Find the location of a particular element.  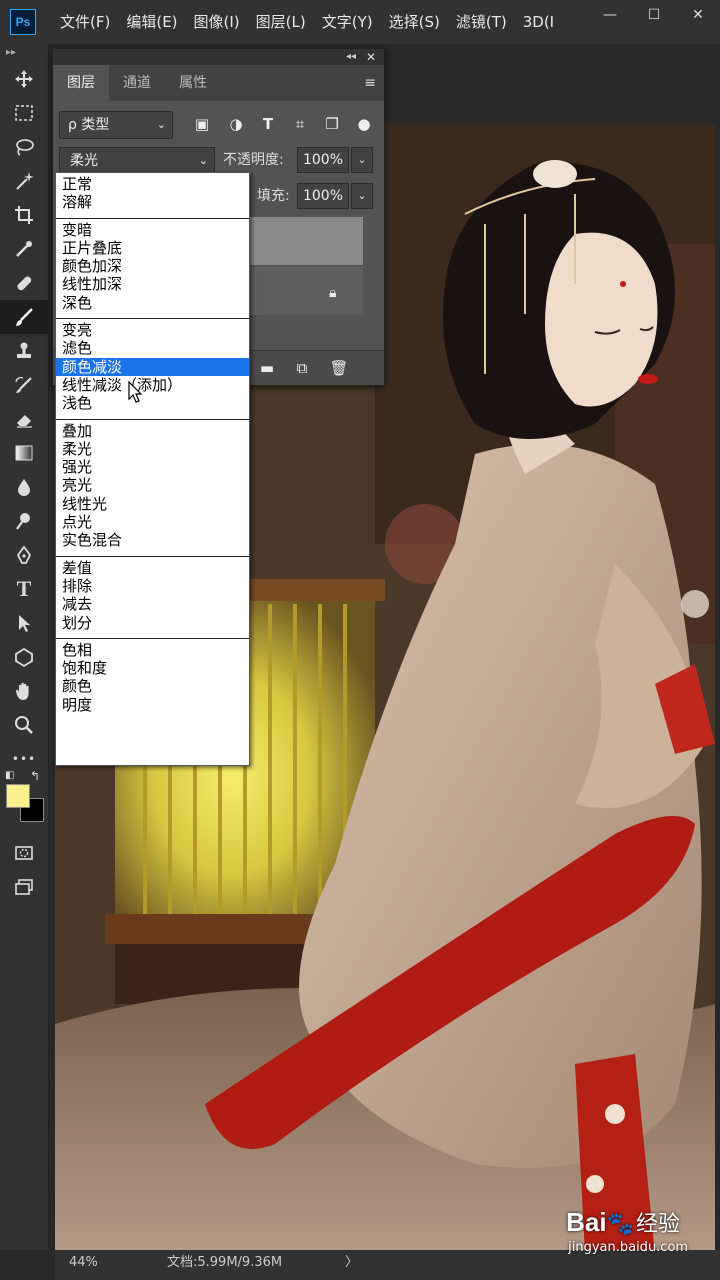

close-panel-icon: ✕ is located at coordinates (371, 57).